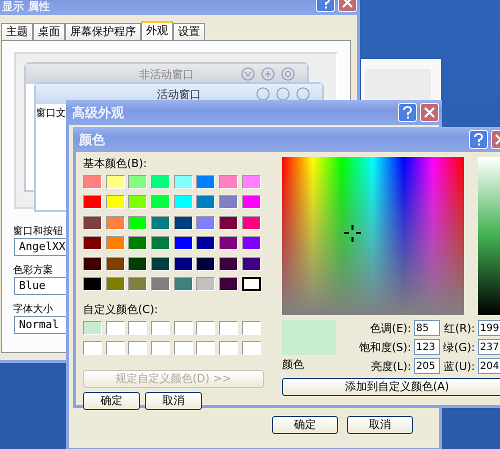  Describe the element at coordinates (33, 309) in the screenshot. I see `field-label: 字体大小` at that location.